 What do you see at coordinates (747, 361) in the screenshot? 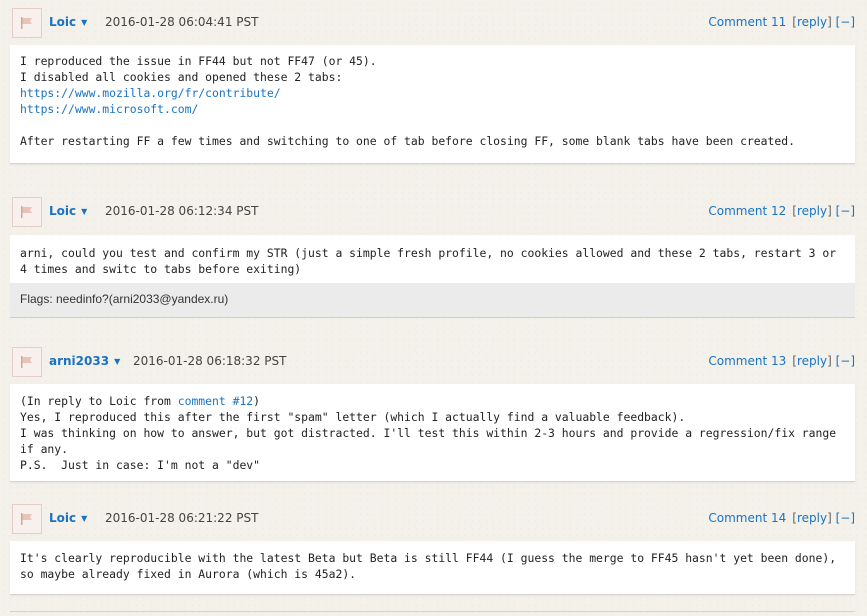
I see `comment-number-link: Comment 13` at bounding box center [747, 361].